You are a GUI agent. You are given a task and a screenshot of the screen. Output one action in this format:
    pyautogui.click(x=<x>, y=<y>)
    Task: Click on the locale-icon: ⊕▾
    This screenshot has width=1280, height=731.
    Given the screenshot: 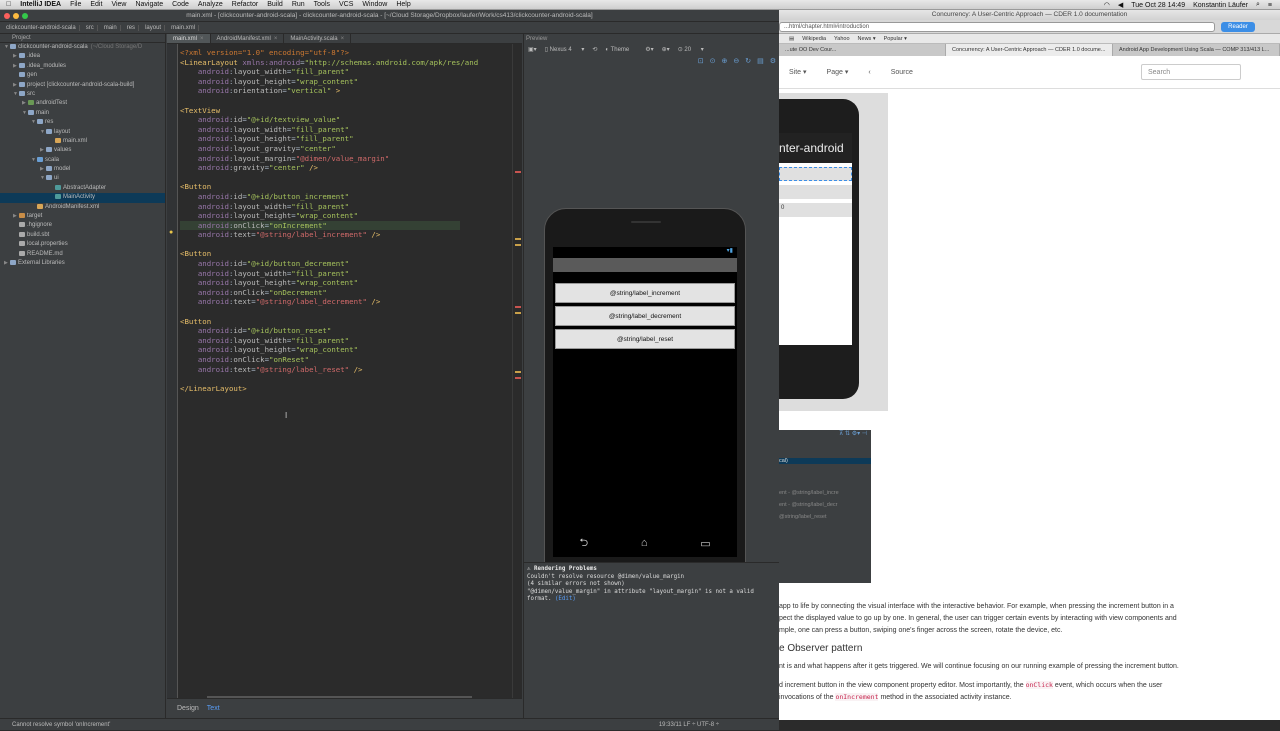 What is the action you would take?
    pyautogui.click(x=666, y=49)
    